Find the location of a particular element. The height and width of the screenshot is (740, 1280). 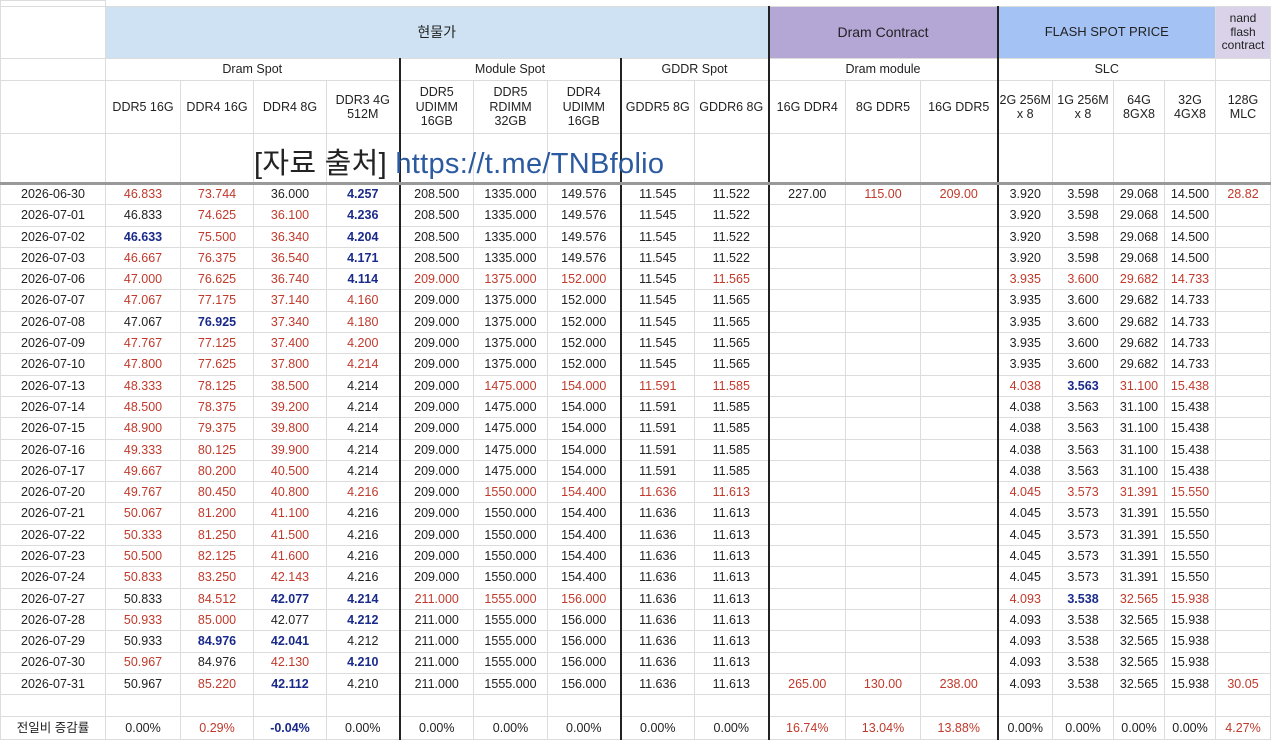

table-cell: 1375.000 is located at coordinates (510, 343).